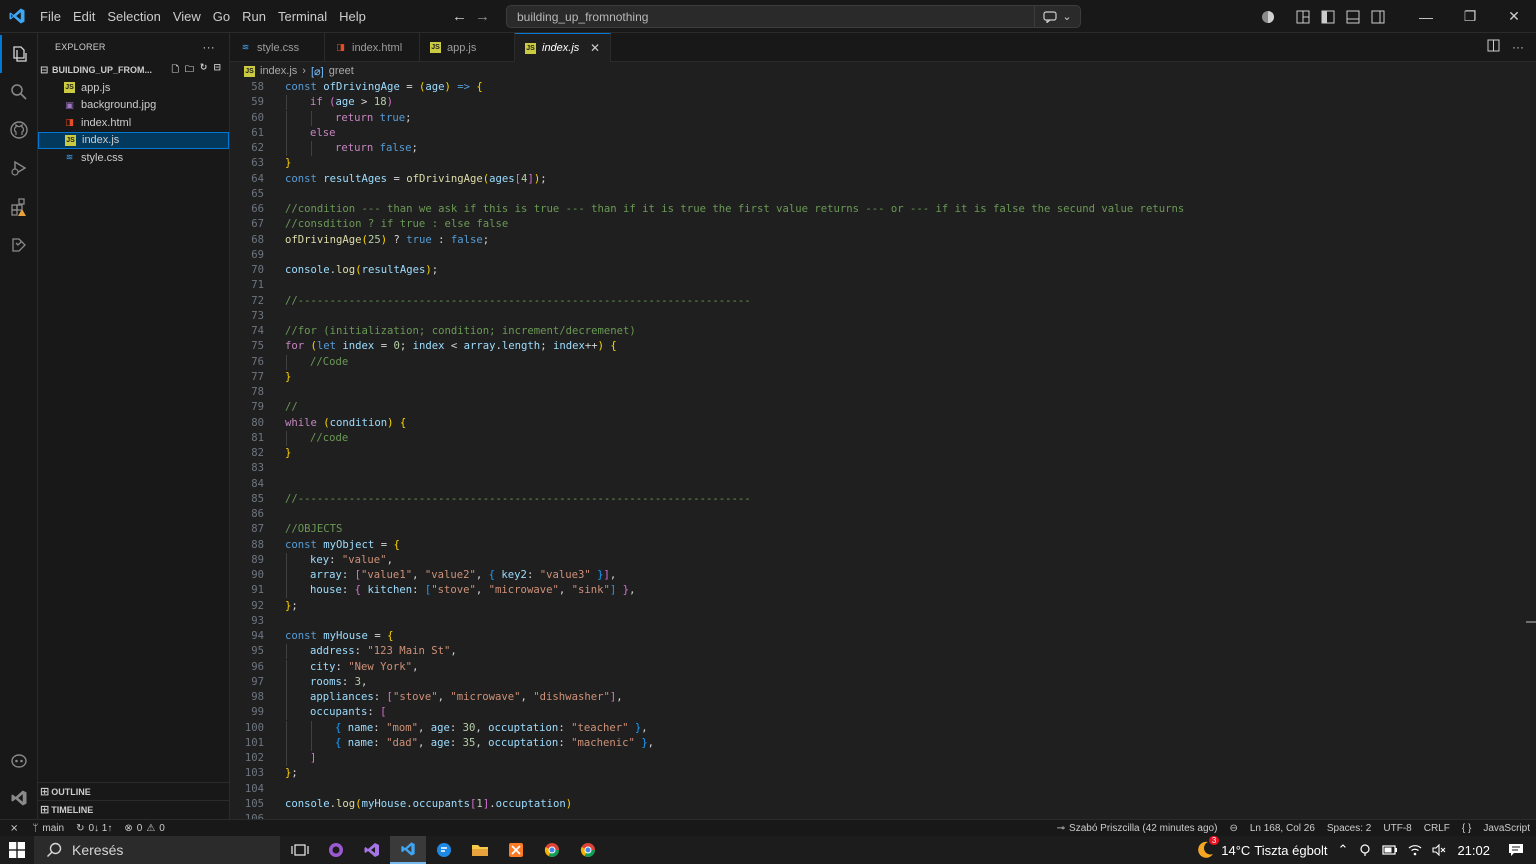 The image size is (1536, 864). Describe the element at coordinates (19, 245) in the screenshot. I see `testing-icon` at that location.